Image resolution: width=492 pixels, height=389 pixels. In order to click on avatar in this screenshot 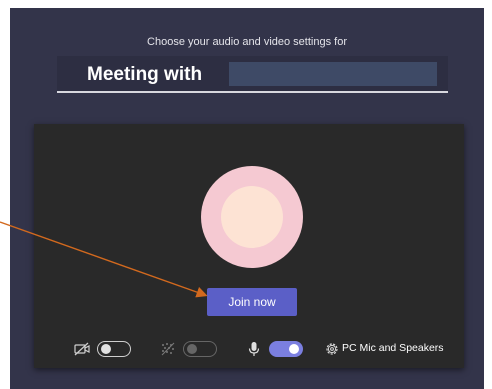, I will do `click(252, 217)`.